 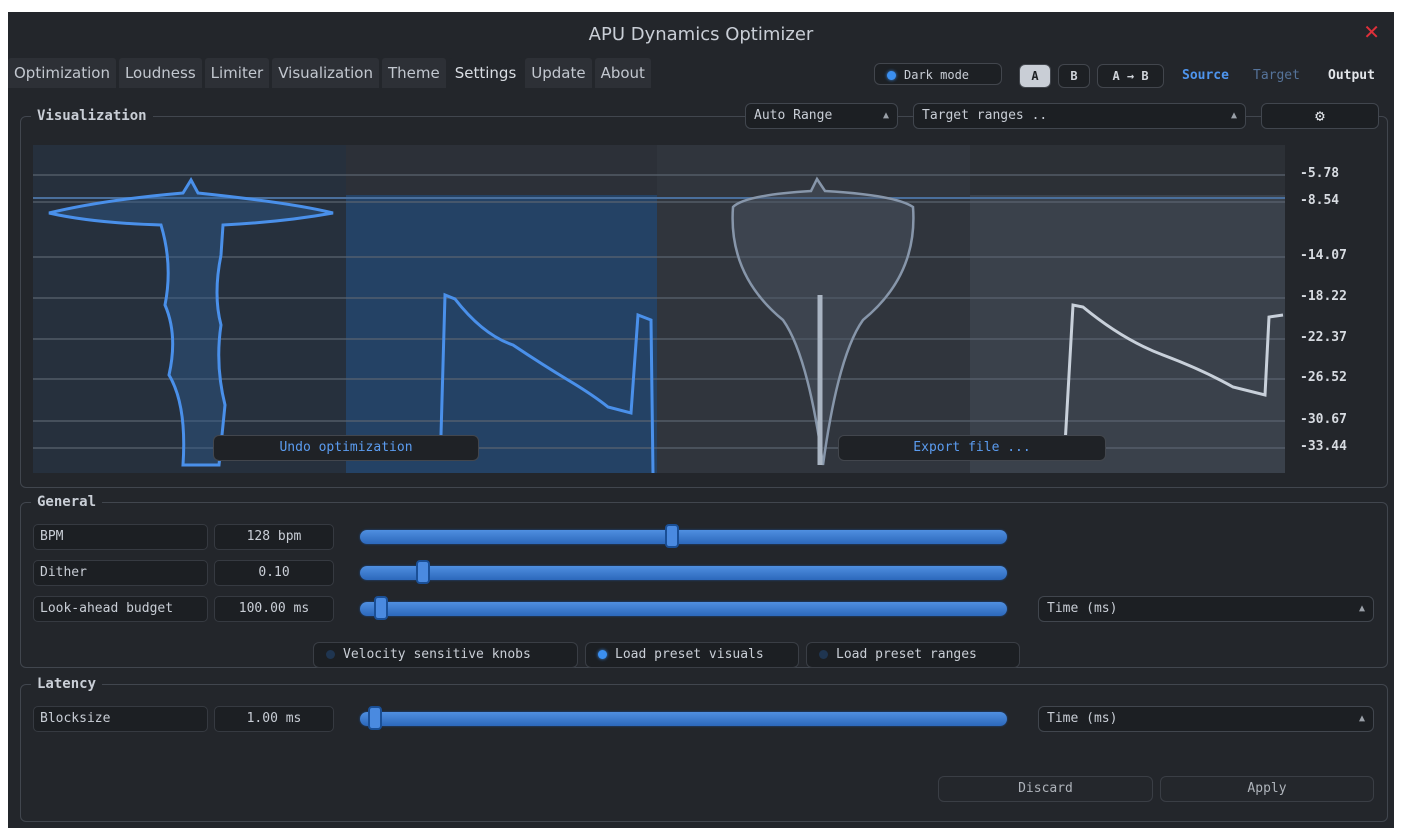 What do you see at coordinates (1205, 75) in the screenshot?
I see `source-button: Source` at bounding box center [1205, 75].